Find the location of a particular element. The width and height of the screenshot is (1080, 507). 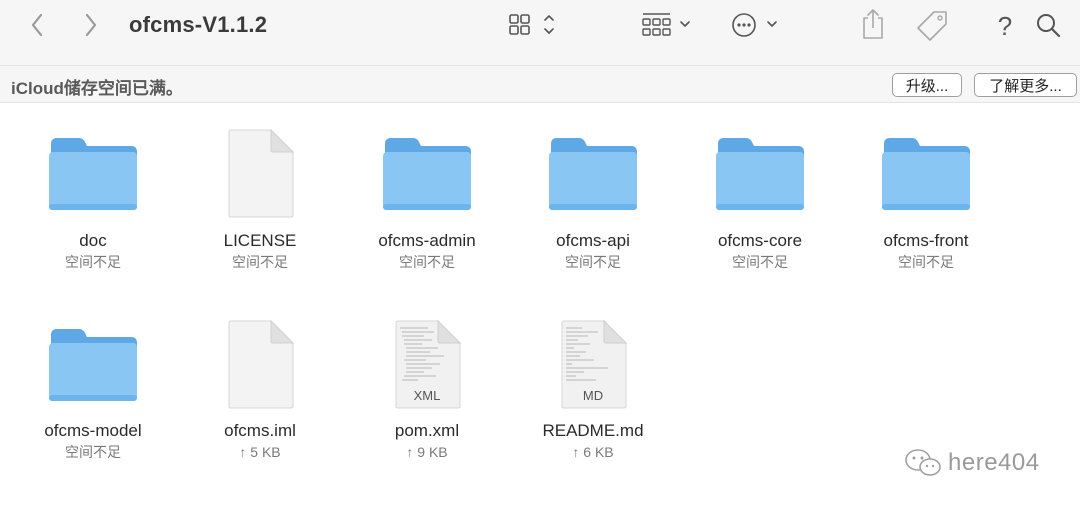

file-name: ofcms.iml is located at coordinates (260, 430).